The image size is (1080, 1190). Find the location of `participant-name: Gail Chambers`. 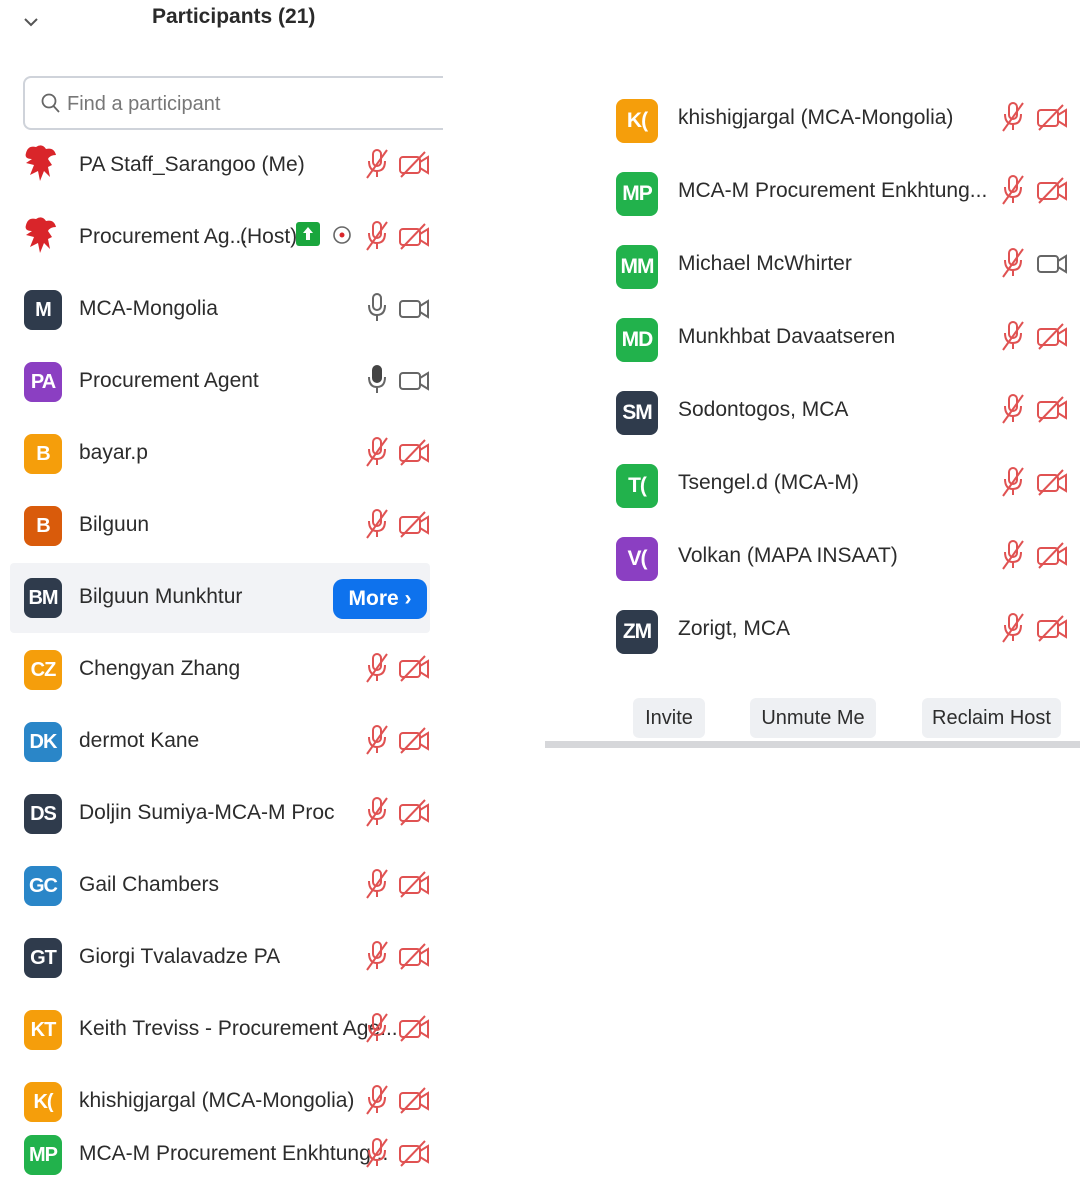

participant-name: Gail Chambers is located at coordinates (149, 884).